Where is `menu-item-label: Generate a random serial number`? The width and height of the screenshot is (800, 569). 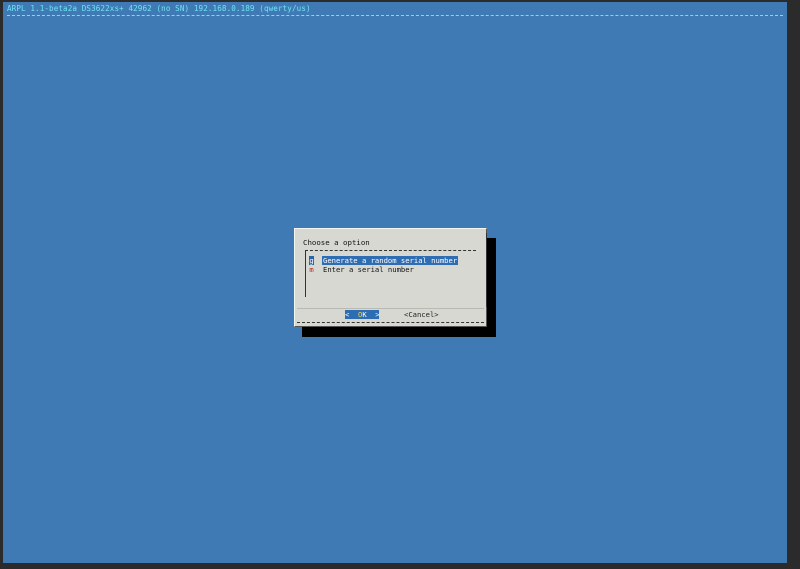 menu-item-label: Generate a random serial number is located at coordinates (390, 260).